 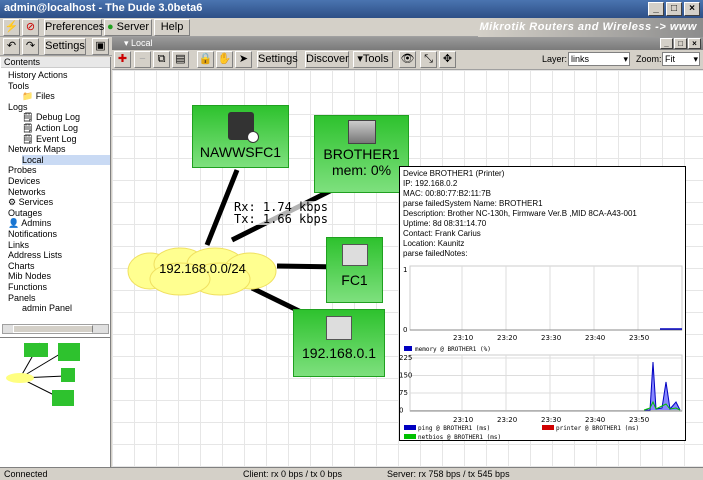 What do you see at coordinates (55, 329) in the screenshot?
I see `tree-scrollbar` at bounding box center [55, 329].